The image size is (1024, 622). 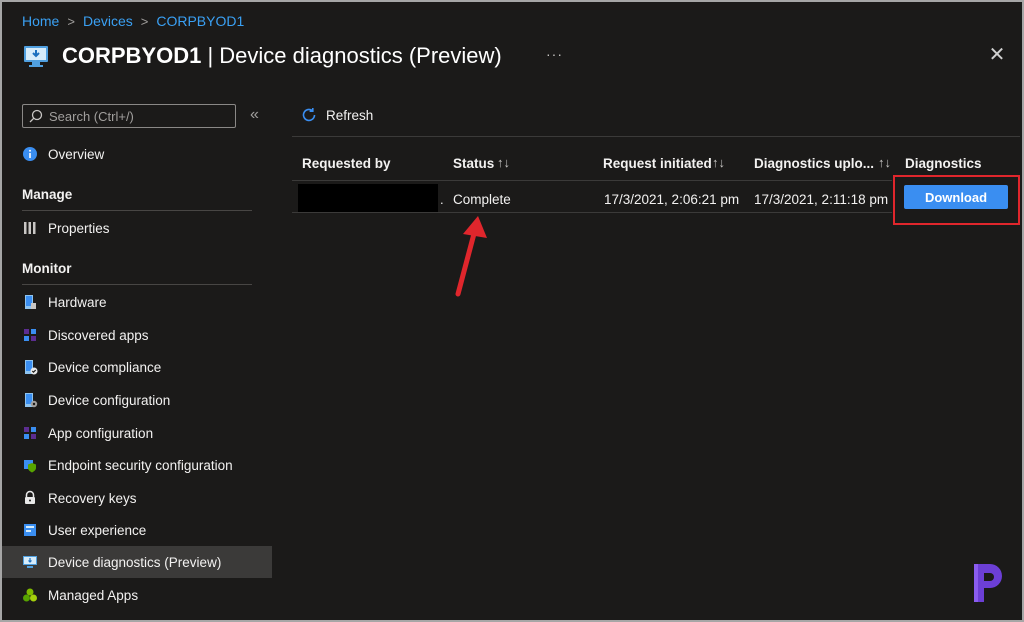 I want to click on sidebar-item-discovered-apps: Discovered apps, so click(x=137, y=335).